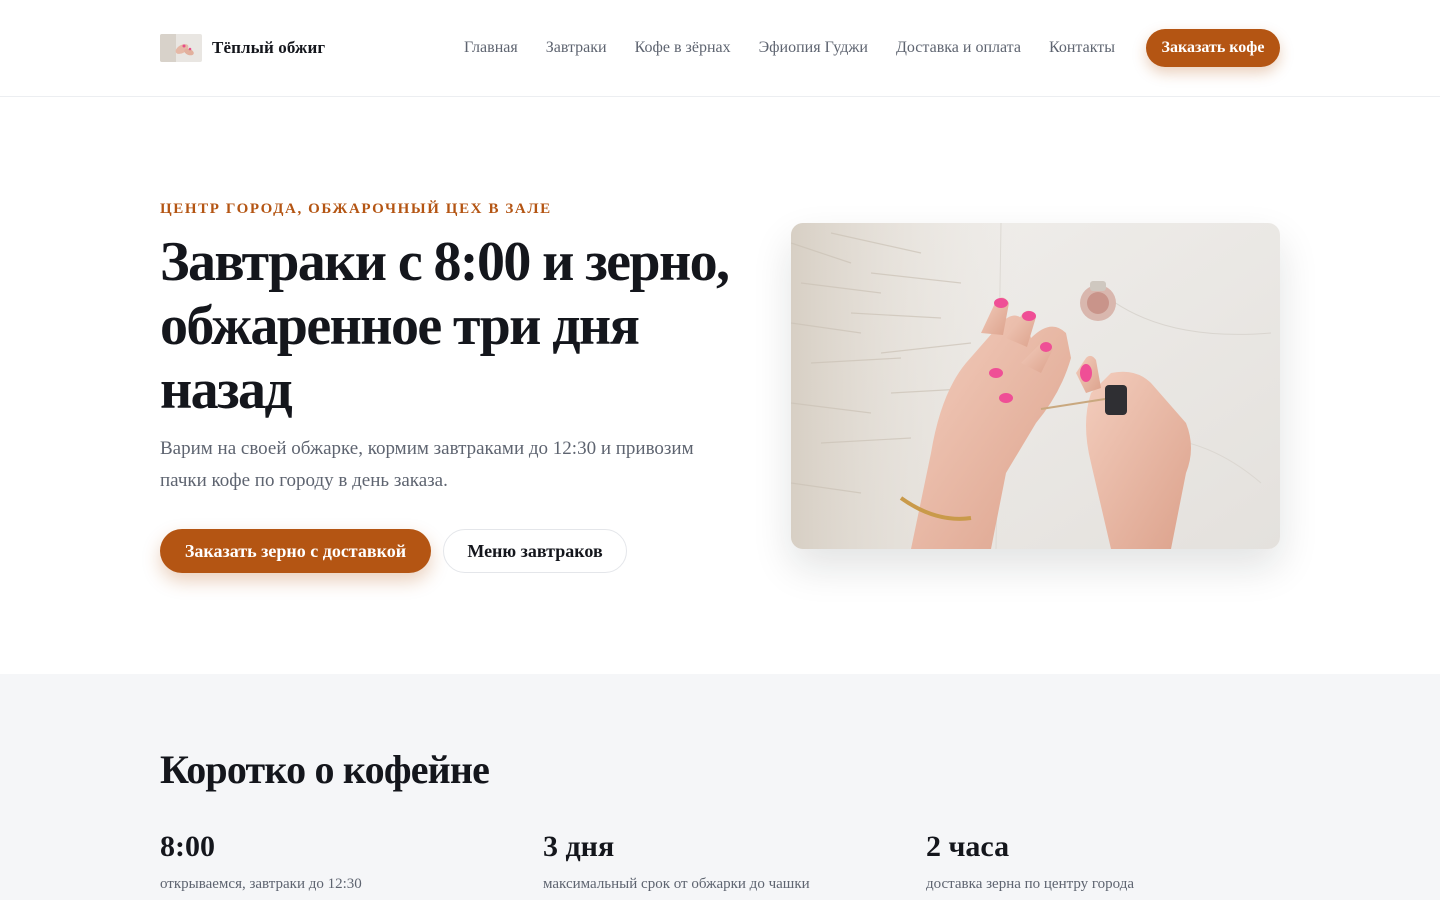 This screenshot has width=1440, height=900. What do you see at coordinates (968, 846) in the screenshot?
I see `stat-value: 2 часа` at bounding box center [968, 846].